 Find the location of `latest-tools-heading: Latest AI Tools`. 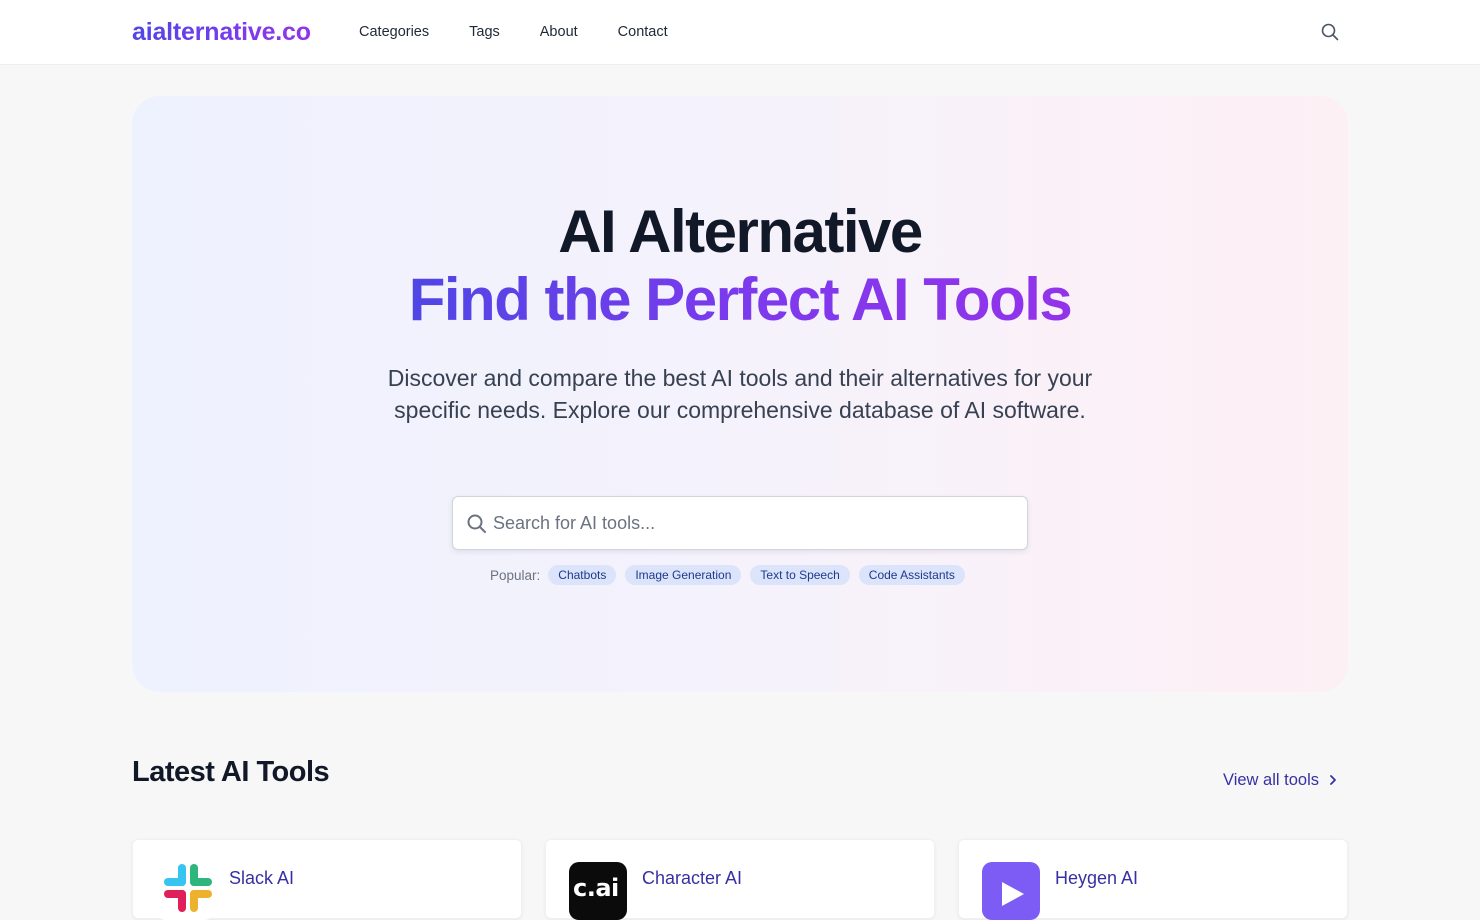

latest-tools-heading: Latest AI Tools is located at coordinates (231, 772).